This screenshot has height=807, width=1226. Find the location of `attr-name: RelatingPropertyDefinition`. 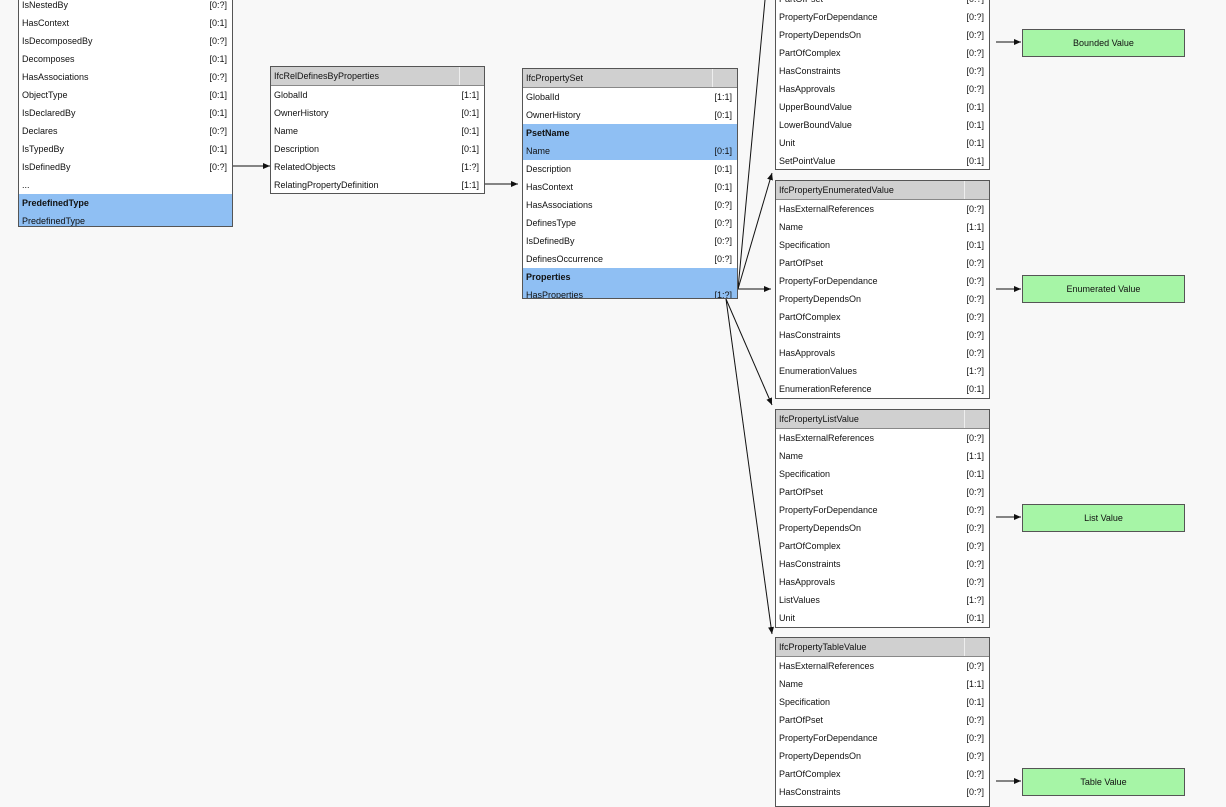

attr-name: RelatingPropertyDefinition is located at coordinates (326, 185).